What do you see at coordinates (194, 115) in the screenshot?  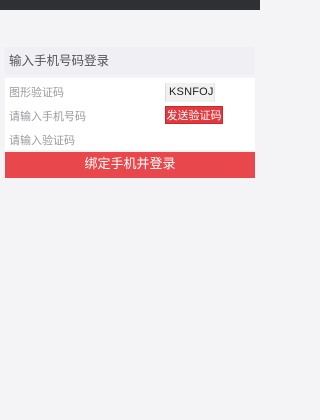 I see `send-code-button: 发送验证码` at bounding box center [194, 115].